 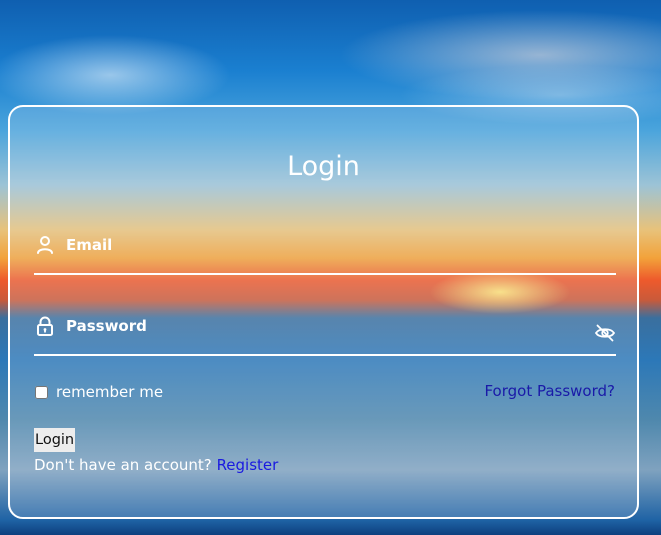 I want to click on signup-prompt: Don't have an account? Register, so click(x=156, y=465).